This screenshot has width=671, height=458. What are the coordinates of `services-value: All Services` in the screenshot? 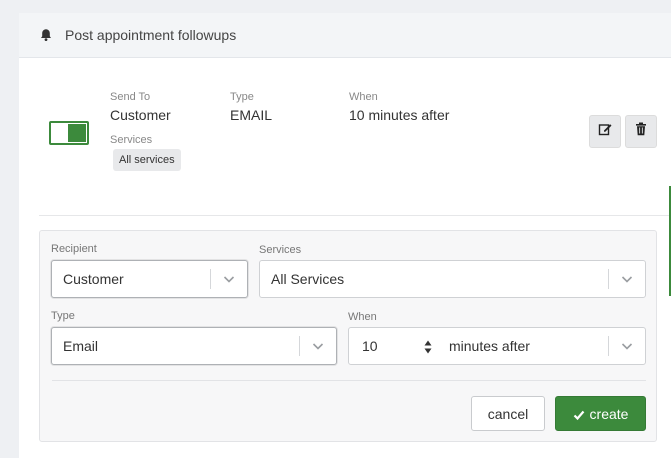 It's located at (308, 279).